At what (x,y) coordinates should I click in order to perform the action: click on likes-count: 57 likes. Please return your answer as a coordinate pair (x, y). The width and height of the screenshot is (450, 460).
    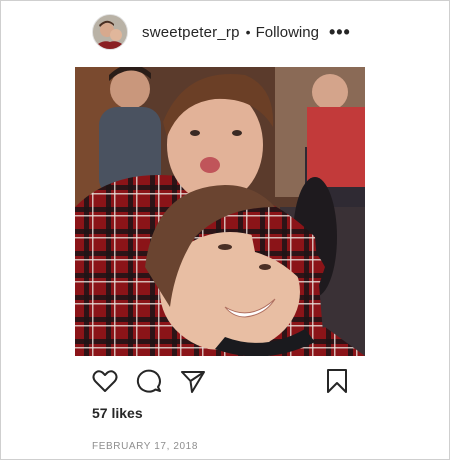
    Looking at the image, I should click on (117, 413).